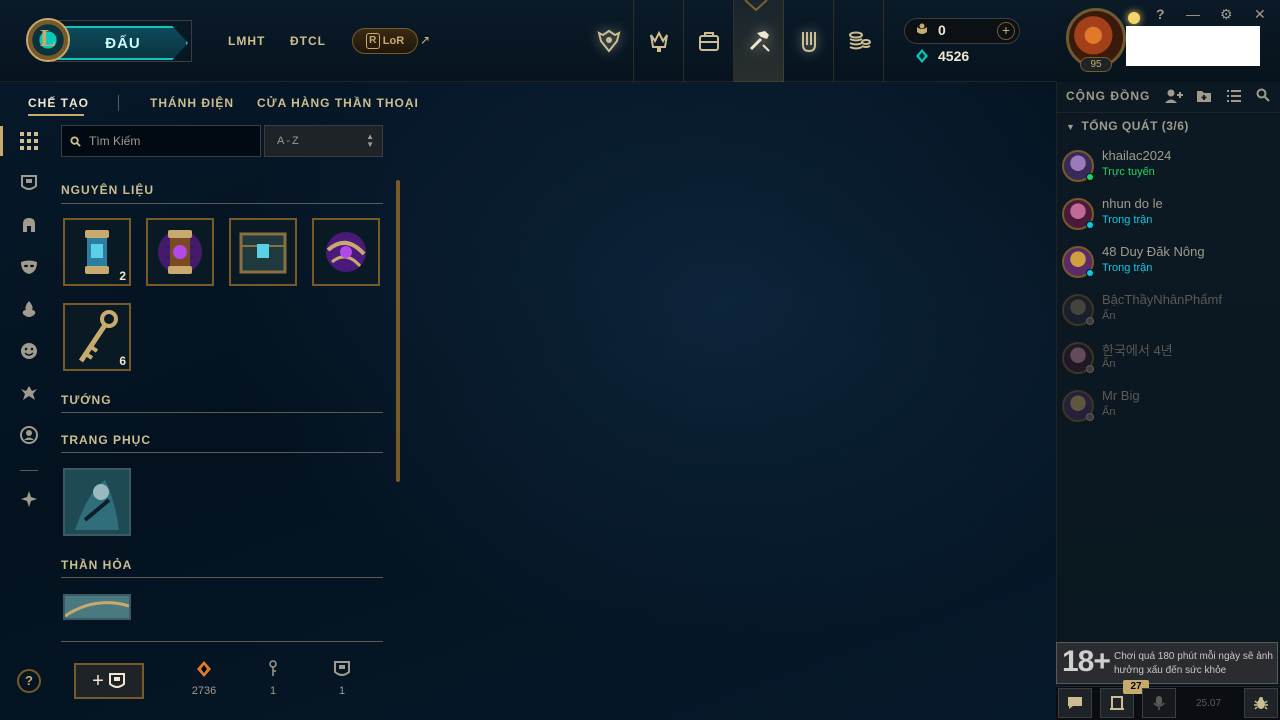 The width and height of the screenshot is (1280, 720). Describe the element at coordinates (1167, 312) in the screenshot. I see `friend-item: BậcThầyNhânPhẩmf Ẩn` at that location.